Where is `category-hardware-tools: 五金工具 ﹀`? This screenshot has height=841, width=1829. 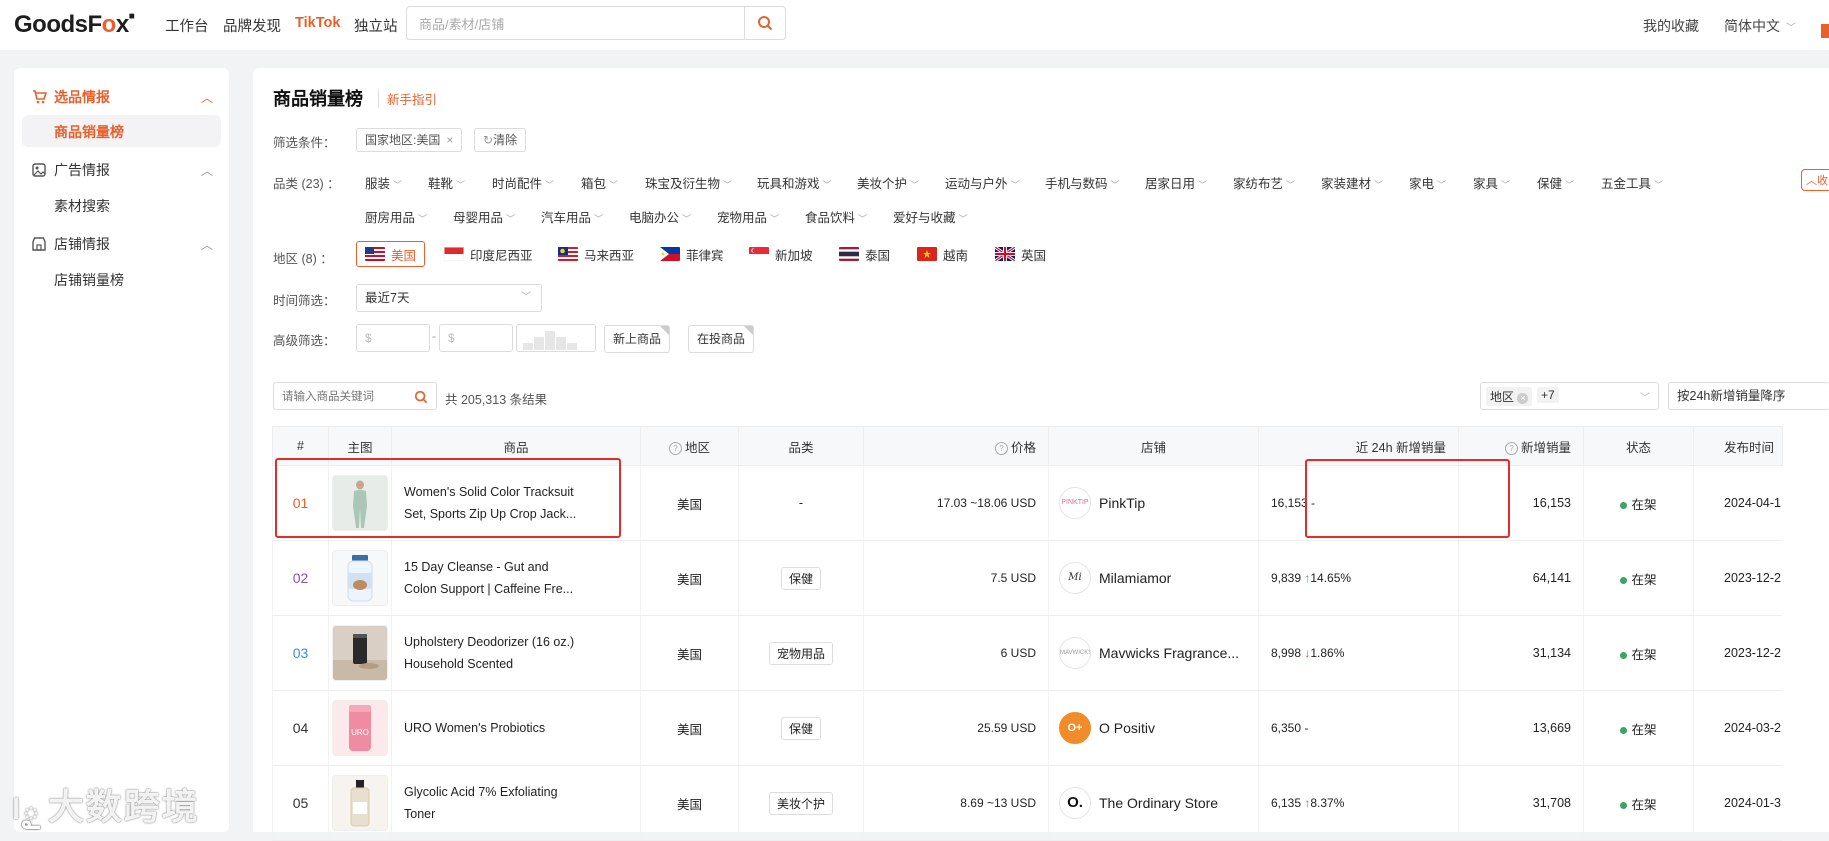 category-hardware-tools: 五金工具 ﹀ is located at coordinates (1632, 182).